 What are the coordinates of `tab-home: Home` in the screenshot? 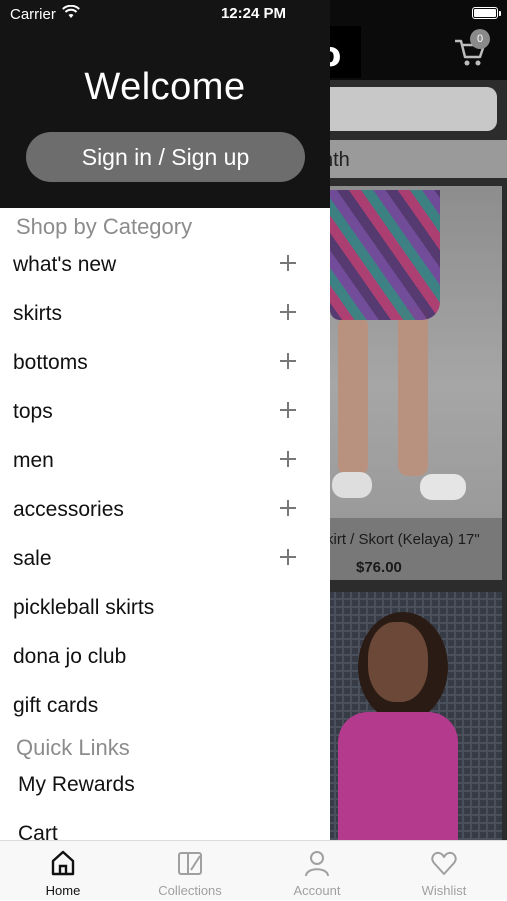 It's located at (63, 871).